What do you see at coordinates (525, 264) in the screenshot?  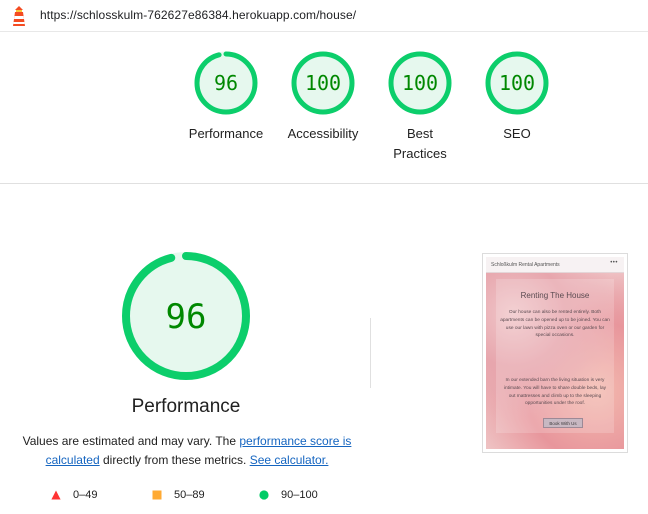 I see `thumb-site-name: Schloßkulm Rental Apartments` at bounding box center [525, 264].